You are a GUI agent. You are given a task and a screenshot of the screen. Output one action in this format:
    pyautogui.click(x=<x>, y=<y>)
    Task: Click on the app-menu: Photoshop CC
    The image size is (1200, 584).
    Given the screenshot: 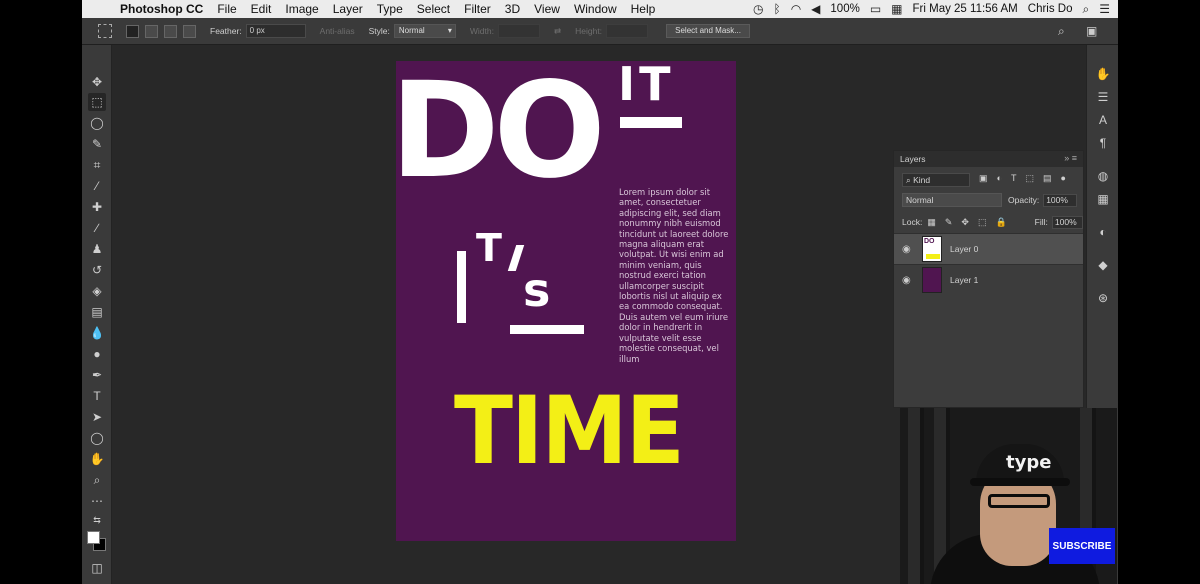 What is the action you would take?
    pyautogui.click(x=161, y=9)
    